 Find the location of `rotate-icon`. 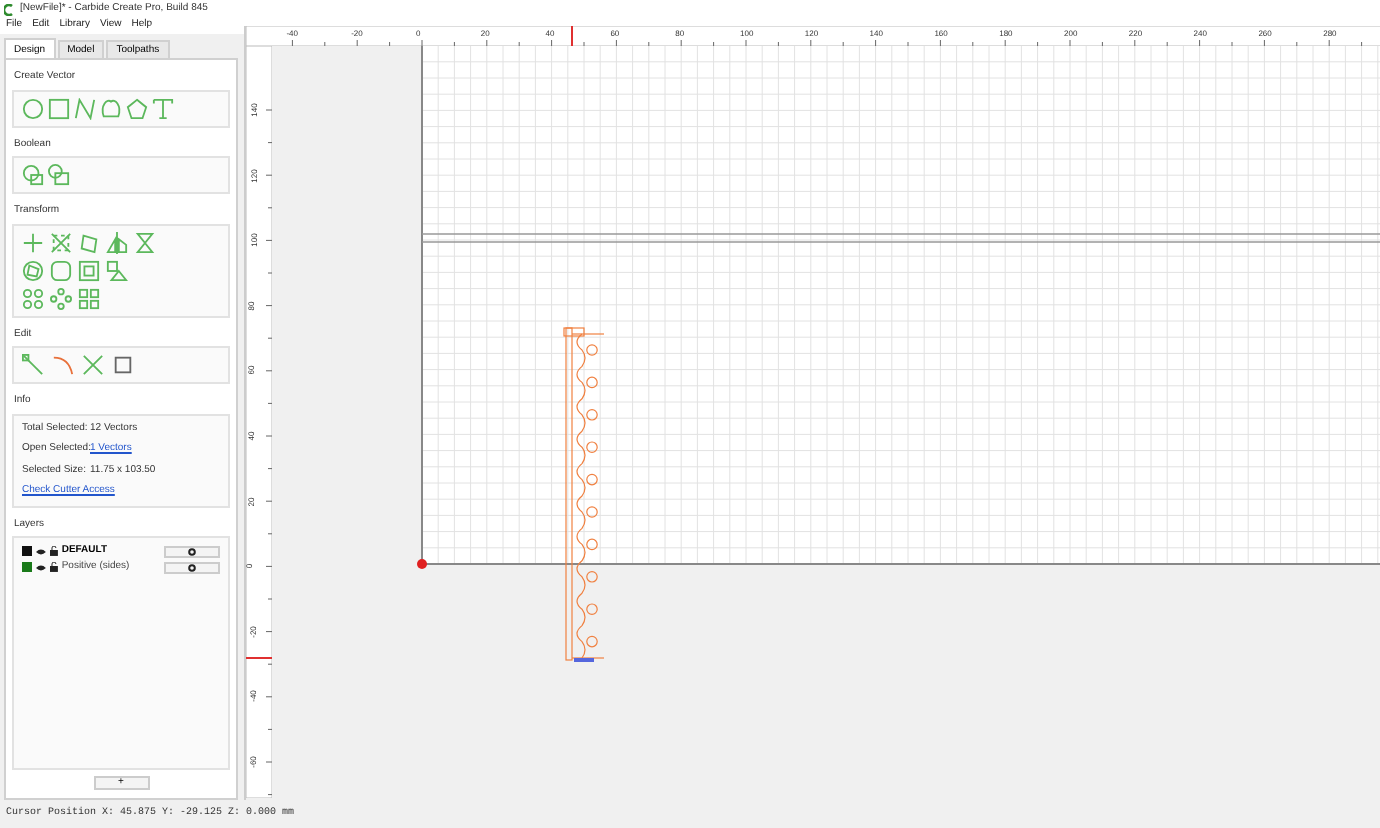

rotate-icon is located at coordinates (89, 242).